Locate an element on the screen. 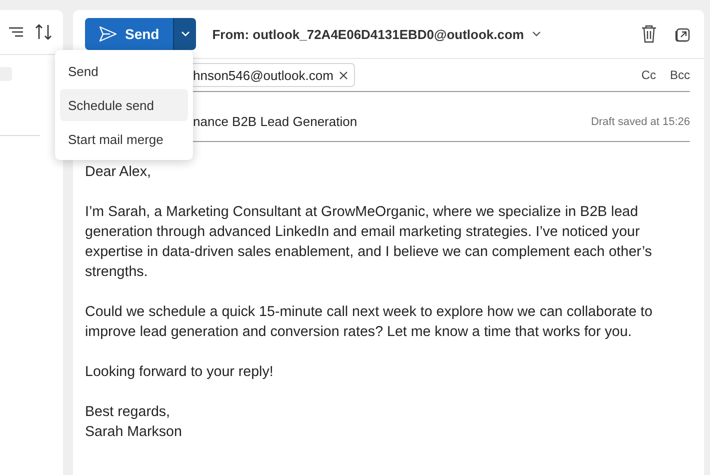 Image resolution: width=710 pixels, height=475 pixels. message-paragraph: Could we schedule a quick 15-minute call next week to explore how we can collaborate to improve lead generation and conversion rates? Let me know a time that works for you. is located at coordinates (369, 322).